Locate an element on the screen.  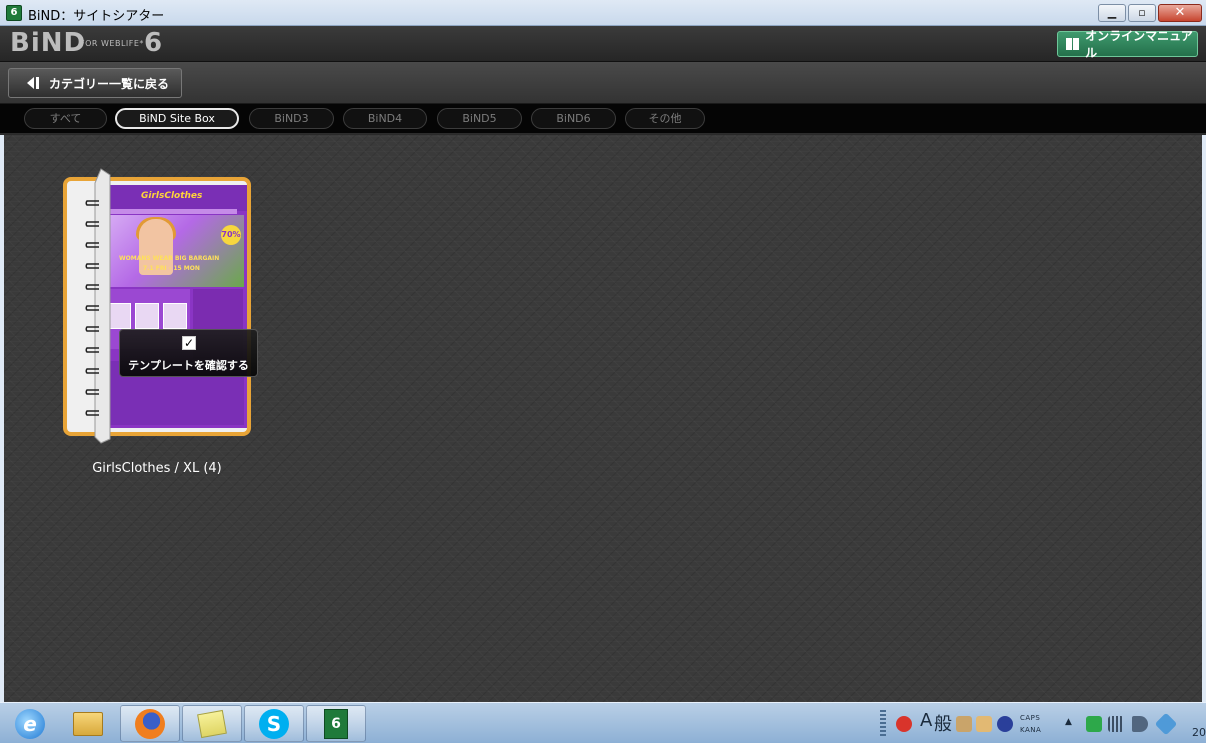
windows-taskbar: e S 6 A 般 CAPS KANA ▲ 20 is located at coordinates (603, 722).